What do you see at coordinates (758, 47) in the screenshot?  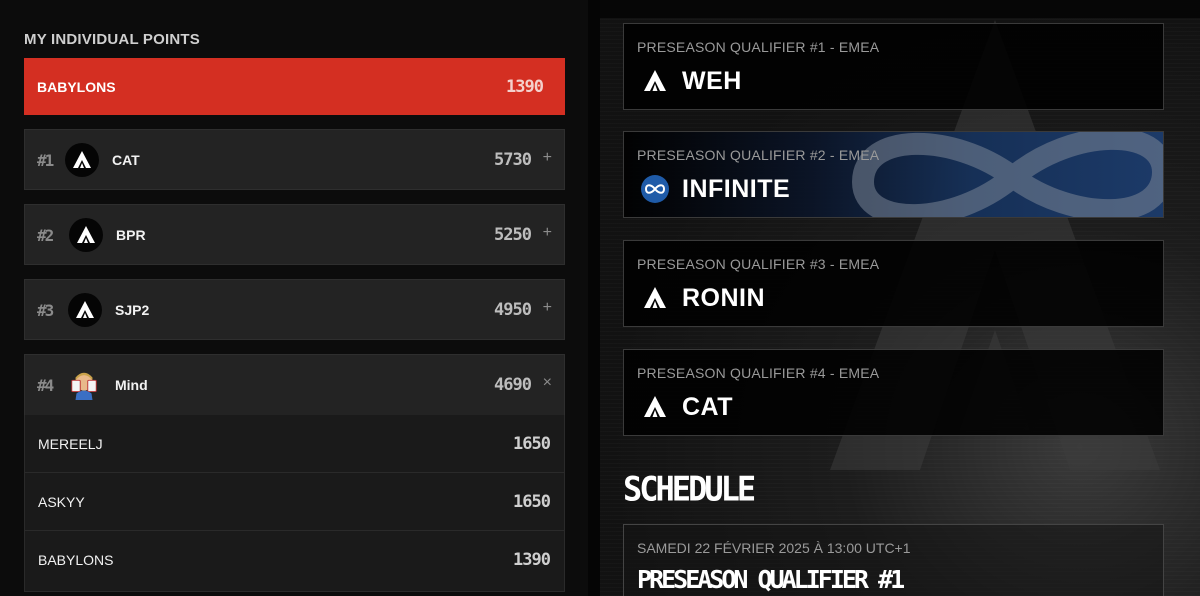 I see `qualifier-label: PRESEASON QUALIFIER #1 - EMEA` at bounding box center [758, 47].